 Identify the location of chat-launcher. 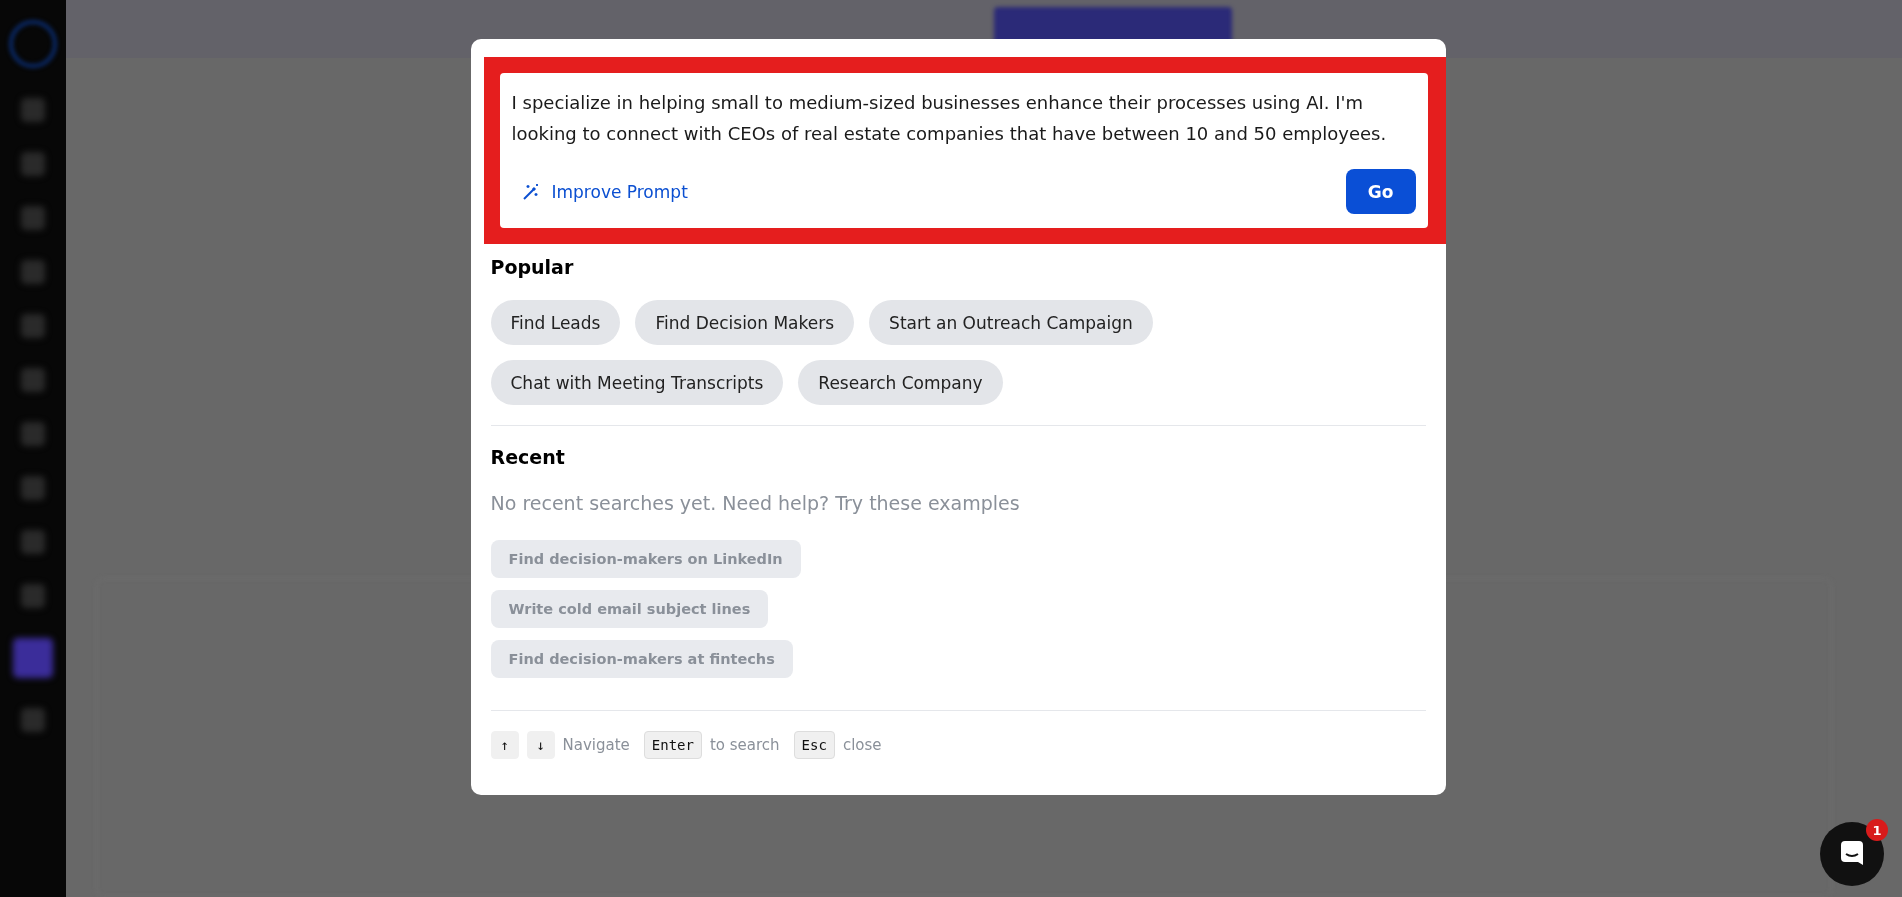
(1852, 854).